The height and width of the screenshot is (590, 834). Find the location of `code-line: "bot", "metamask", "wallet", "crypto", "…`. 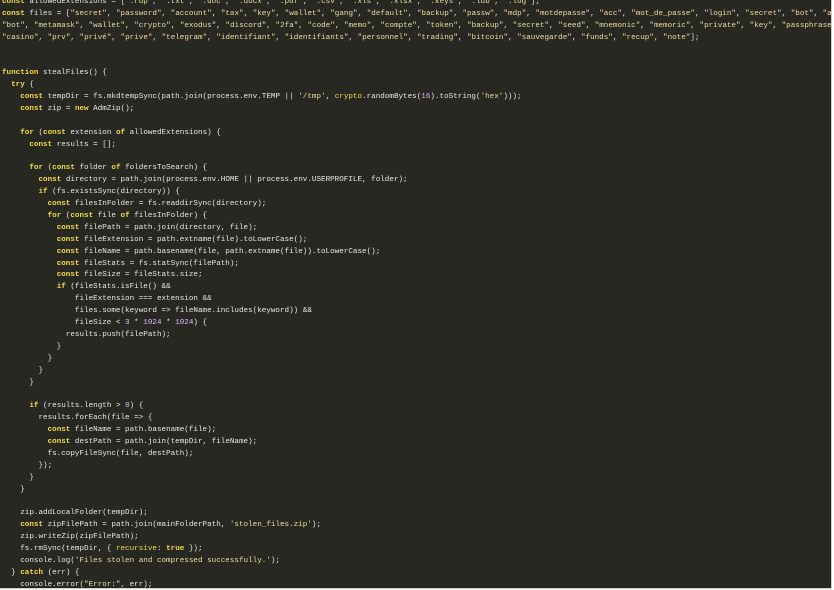

code-line: "bot", "metamask", "wallet", "crypto", "… is located at coordinates (417, 25).